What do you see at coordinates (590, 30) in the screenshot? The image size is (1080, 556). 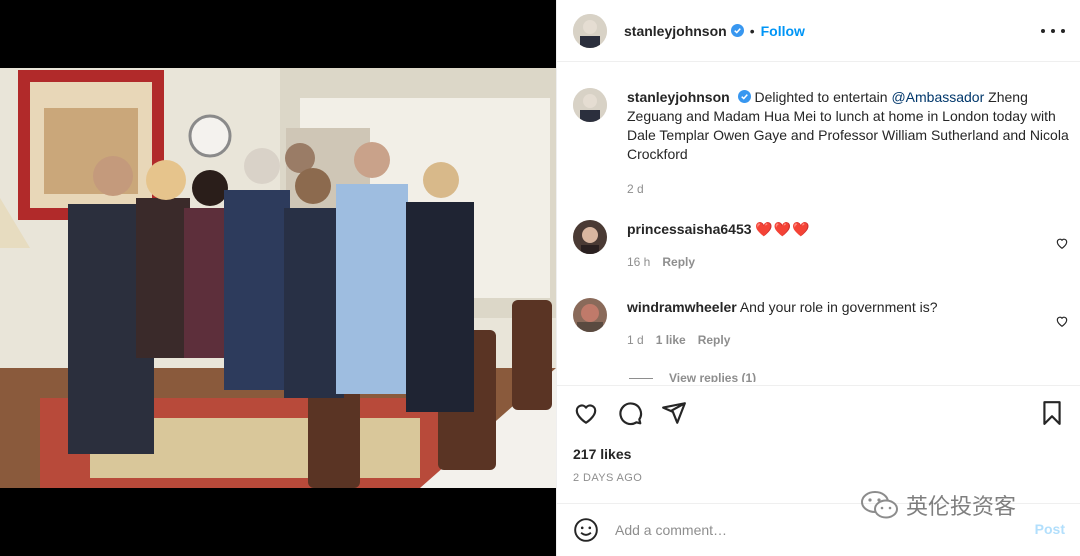 I see `author-avatar` at bounding box center [590, 30].